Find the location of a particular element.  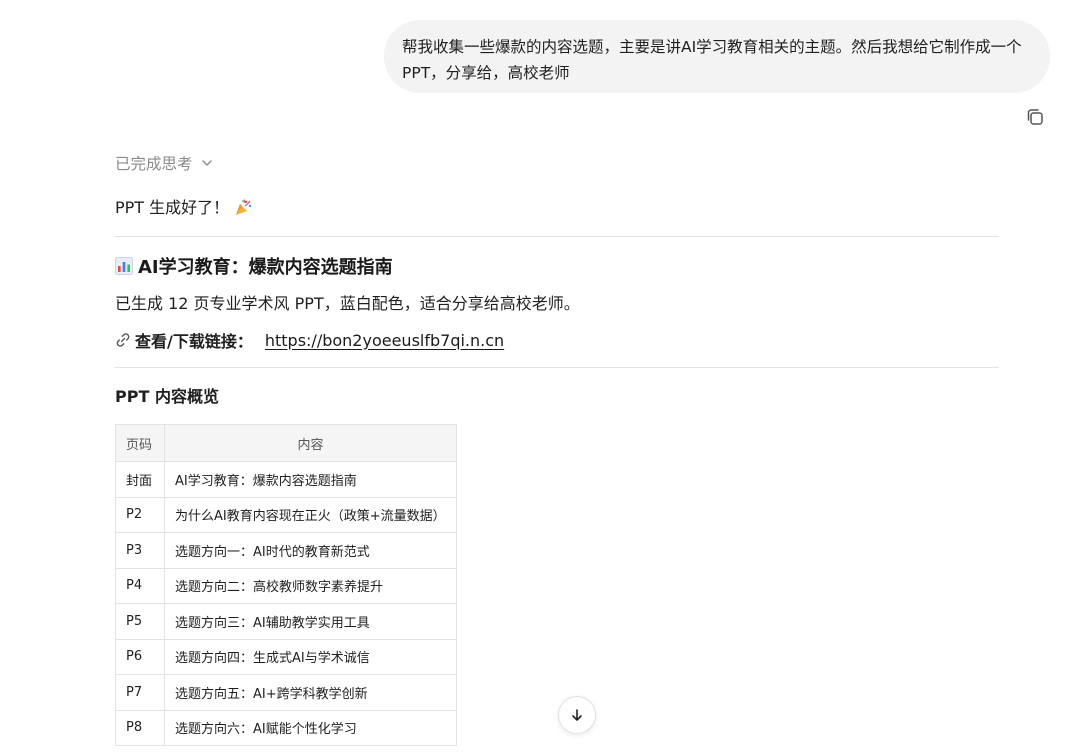

cell-page: P4 is located at coordinates (140, 585).